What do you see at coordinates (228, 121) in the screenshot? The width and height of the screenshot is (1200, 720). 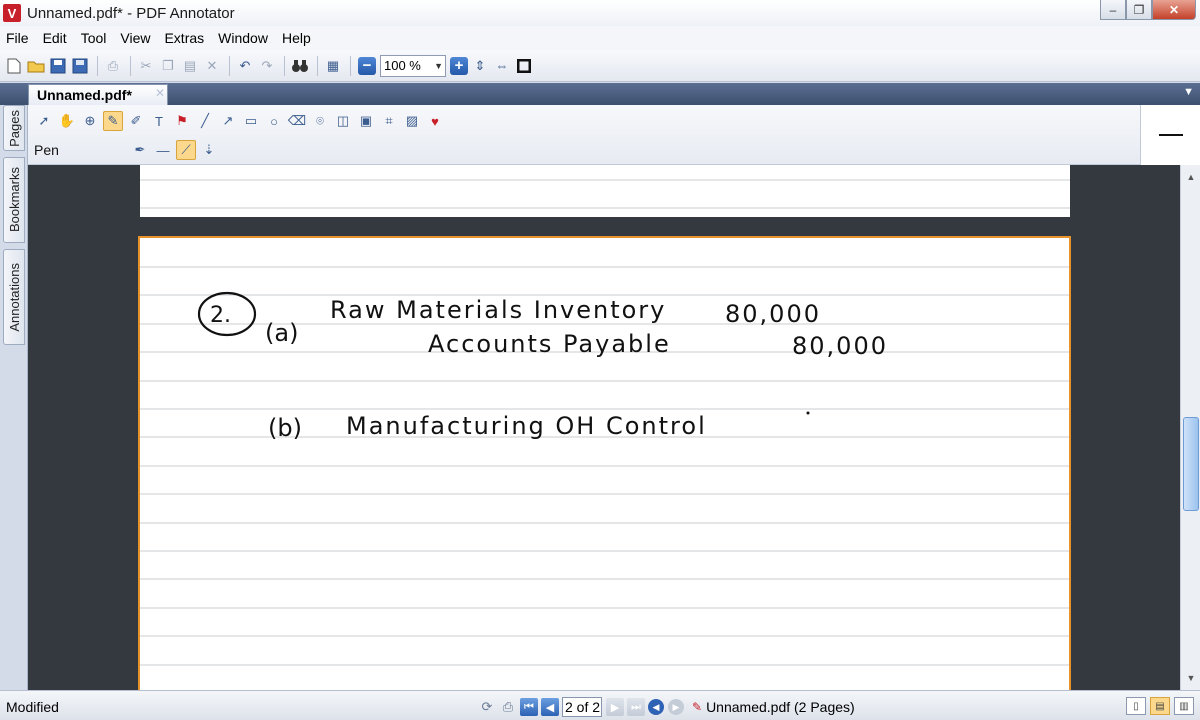 I see `arrow-tool-icon: ↗` at bounding box center [228, 121].